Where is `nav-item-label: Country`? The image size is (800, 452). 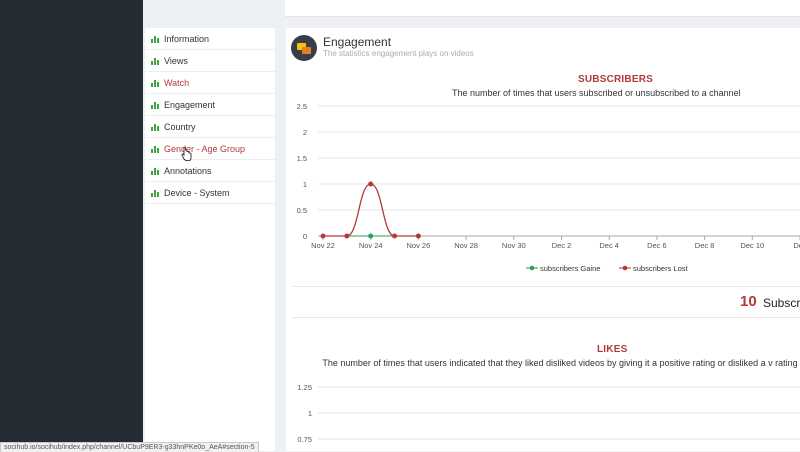 nav-item-label: Country is located at coordinates (180, 126).